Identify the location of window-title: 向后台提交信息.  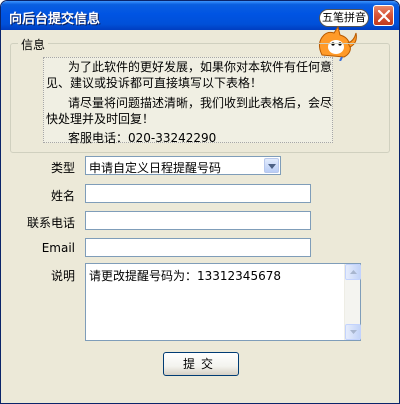
(55, 19).